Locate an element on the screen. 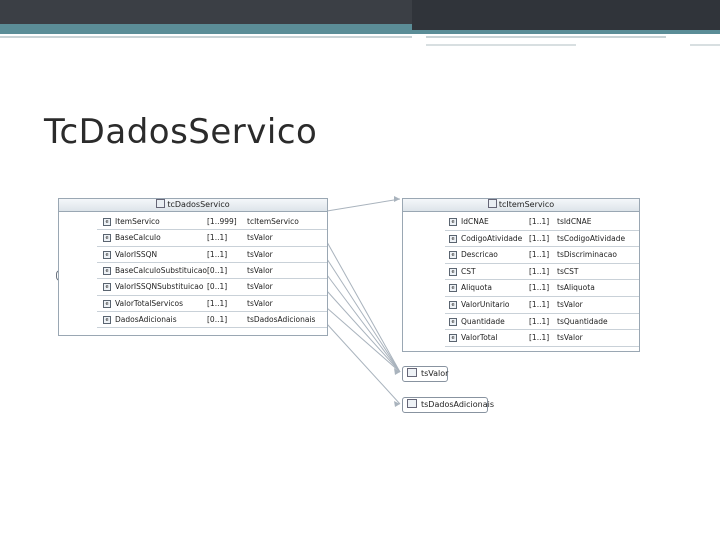 Image resolution: width=720 pixels, height=540 pixels. connector-valortotal is located at coordinates (363, 340).